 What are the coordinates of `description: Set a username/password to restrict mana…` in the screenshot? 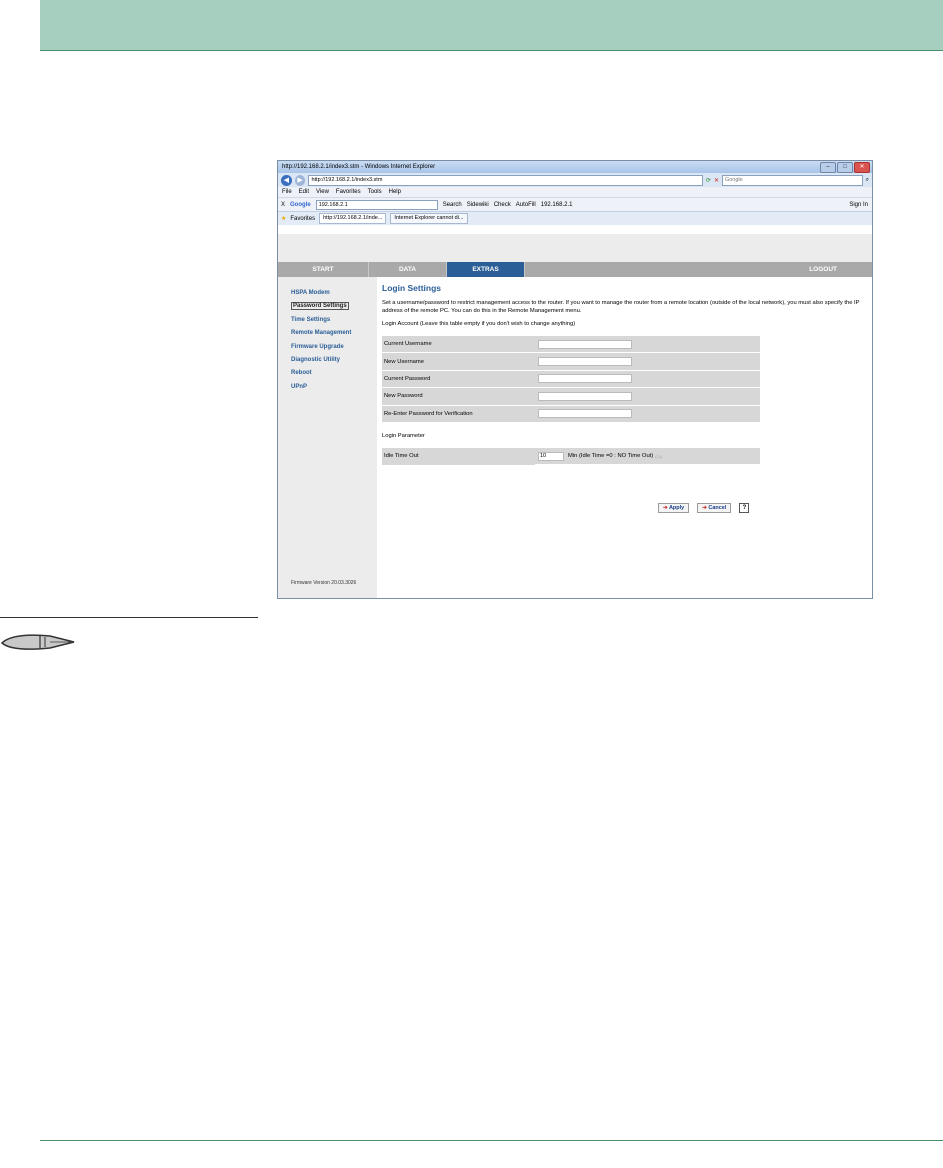 It's located at (621, 307).